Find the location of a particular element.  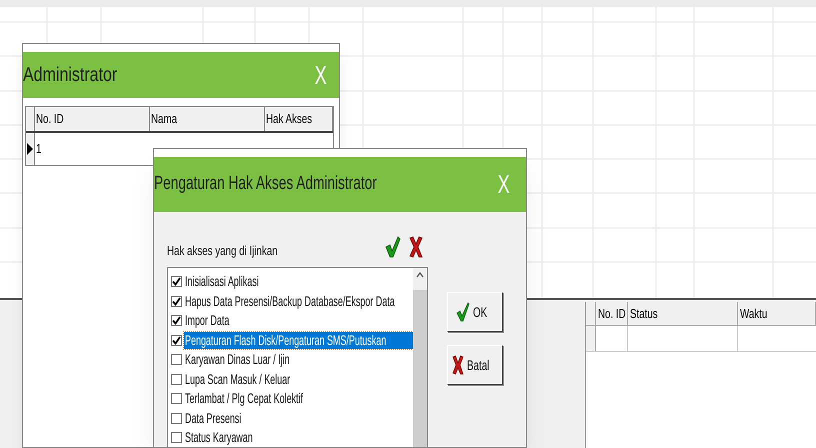

cancel-button: Batal is located at coordinates (475, 365).